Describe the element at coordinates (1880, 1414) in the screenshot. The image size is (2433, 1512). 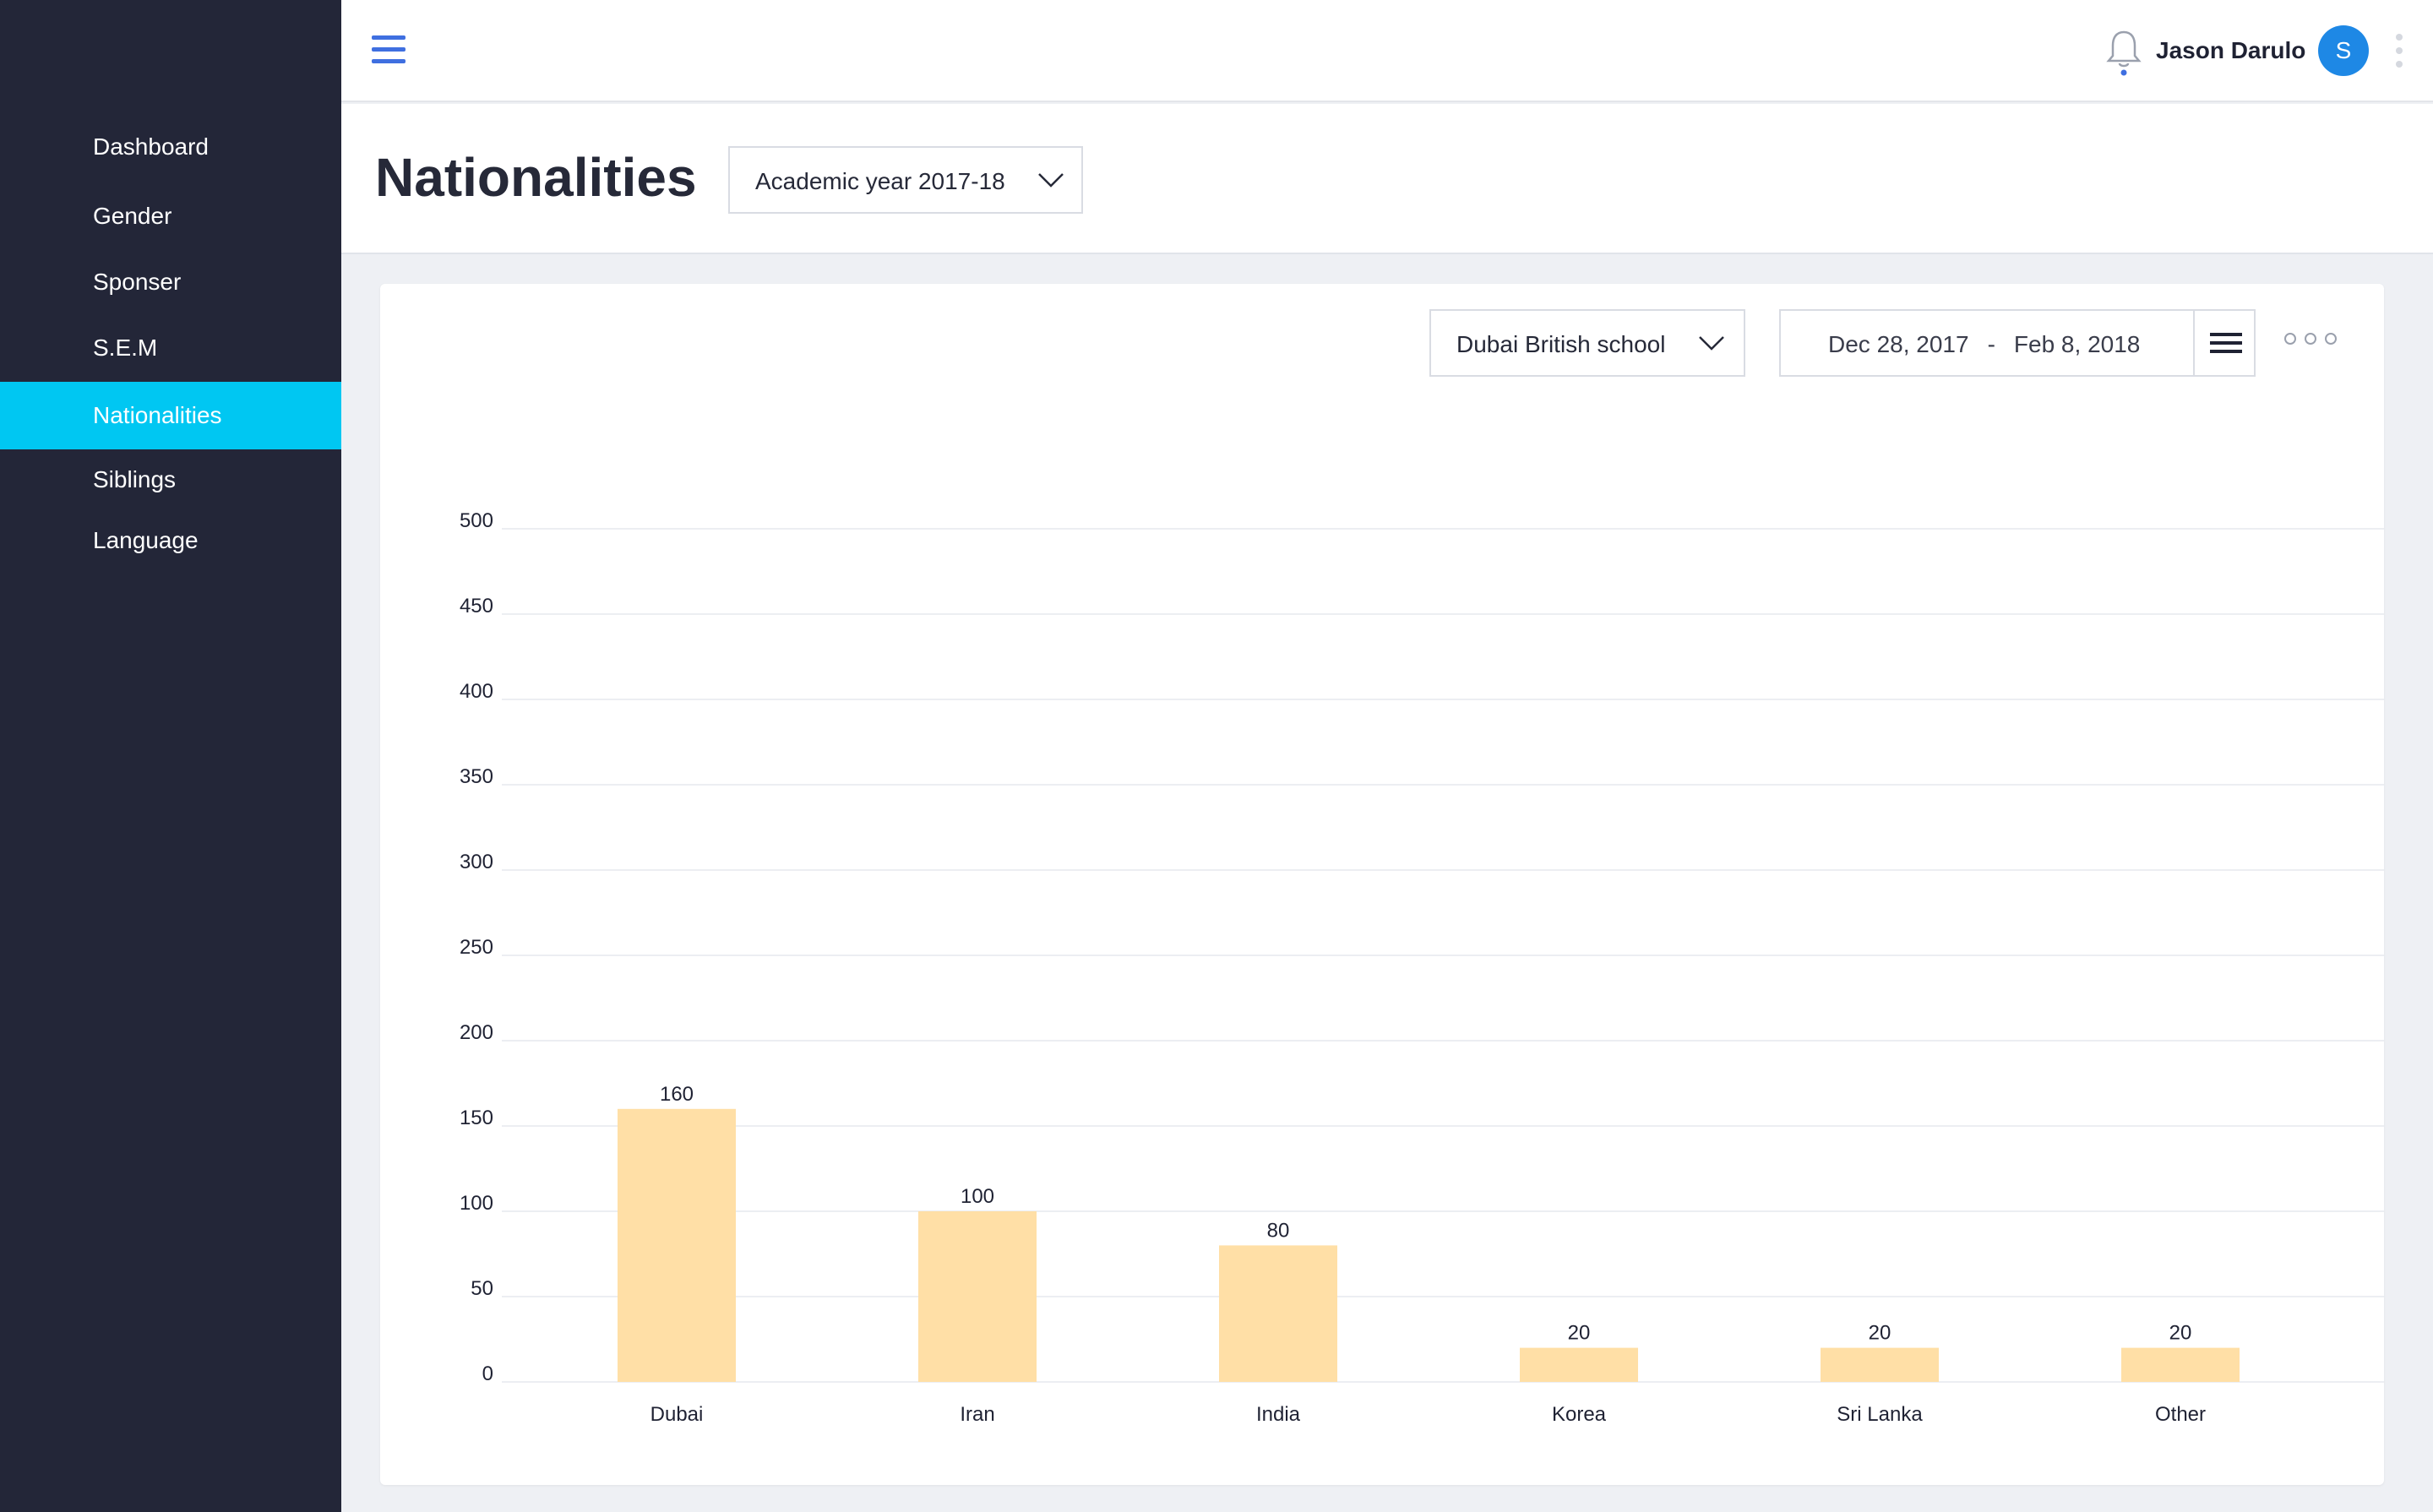
I see `x-tick-label: Sri Lanka` at that location.